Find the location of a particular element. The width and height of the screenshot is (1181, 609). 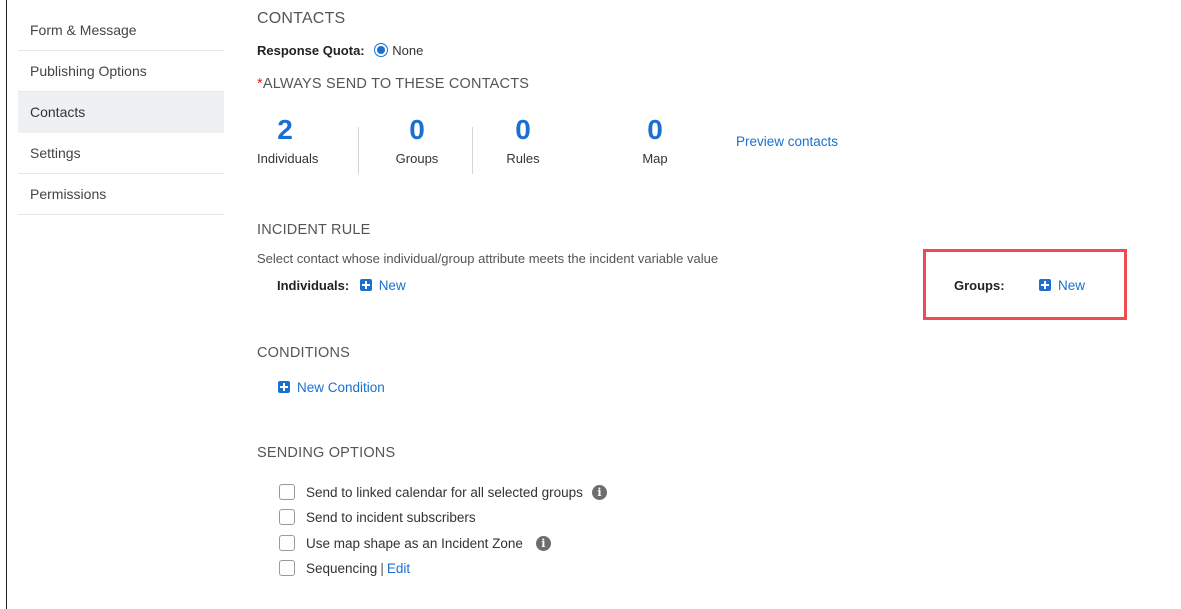

response-quota-label: Response Quota: is located at coordinates (311, 50).